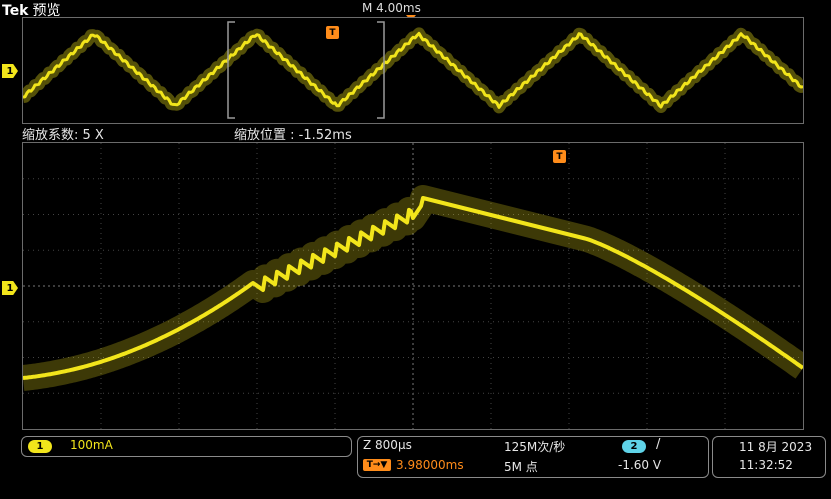  Describe the element at coordinates (63, 135) in the screenshot. I see `zoom-factor-label: 缩放系数: 5 X` at that location.